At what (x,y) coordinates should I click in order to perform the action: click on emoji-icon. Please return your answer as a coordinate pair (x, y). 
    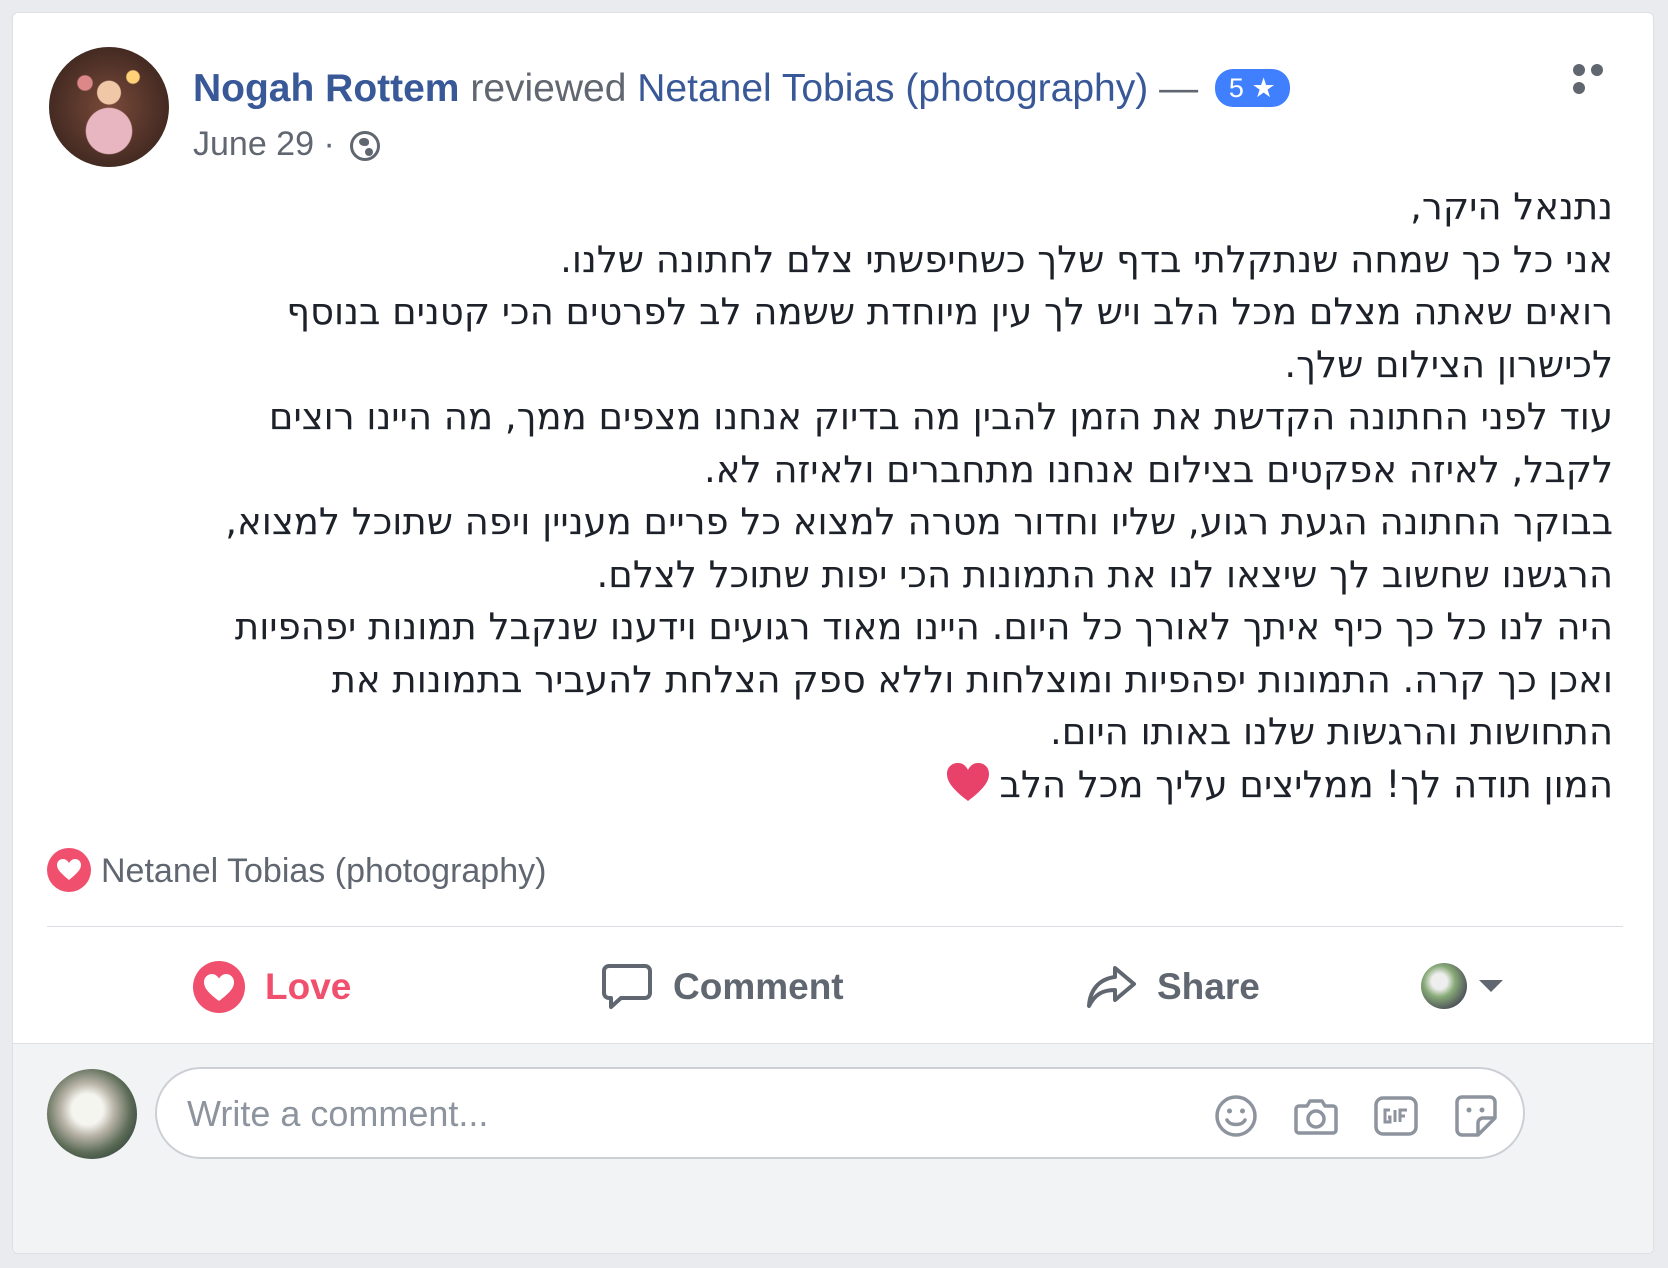
    Looking at the image, I should click on (1236, 1116).